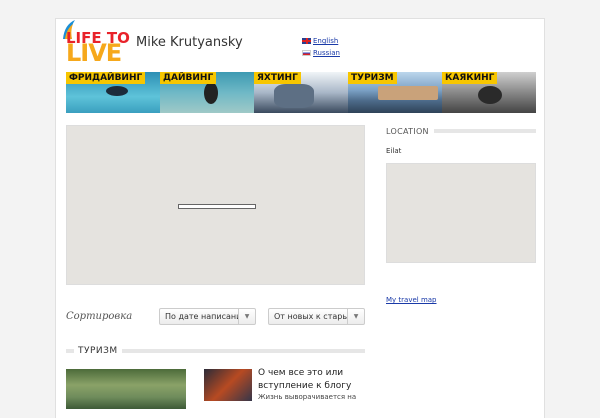 Image resolution: width=600 pixels, height=418 pixels. I want to click on banner-tile-label: ТУРИЗМ, so click(372, 78).